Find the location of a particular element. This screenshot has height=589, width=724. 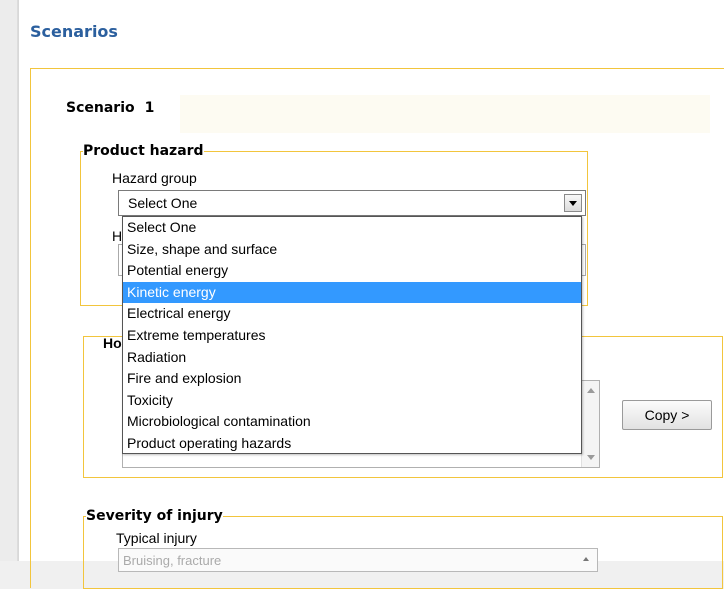

scenario-heading: Scenario 1 is located at coordinates (110, 108).